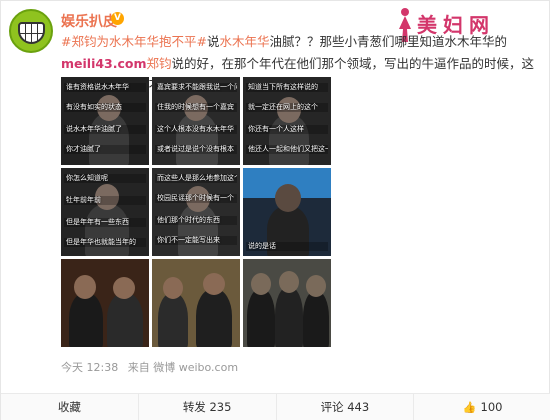 The width and height of the screenshot is (550, 420). Describe the element at coordinates (195, 367) in the screenshot. I see `post-source: 微博 weibo.com` at that location.